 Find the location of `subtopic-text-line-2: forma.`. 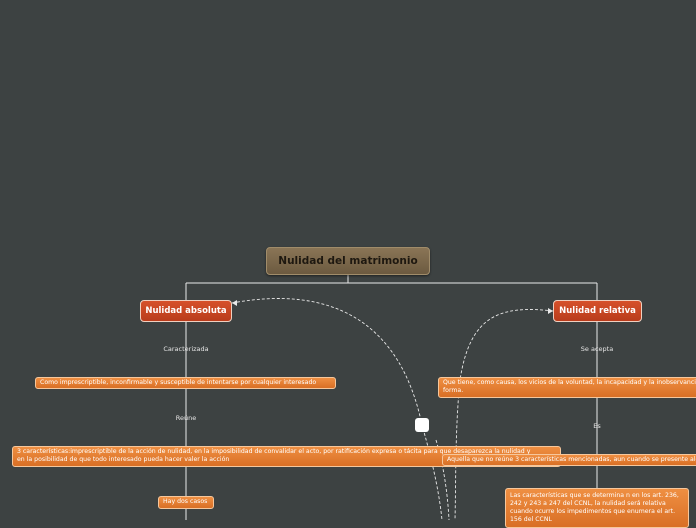

subtopic-text-line-2: forma. is located at coordinates (453, 390).